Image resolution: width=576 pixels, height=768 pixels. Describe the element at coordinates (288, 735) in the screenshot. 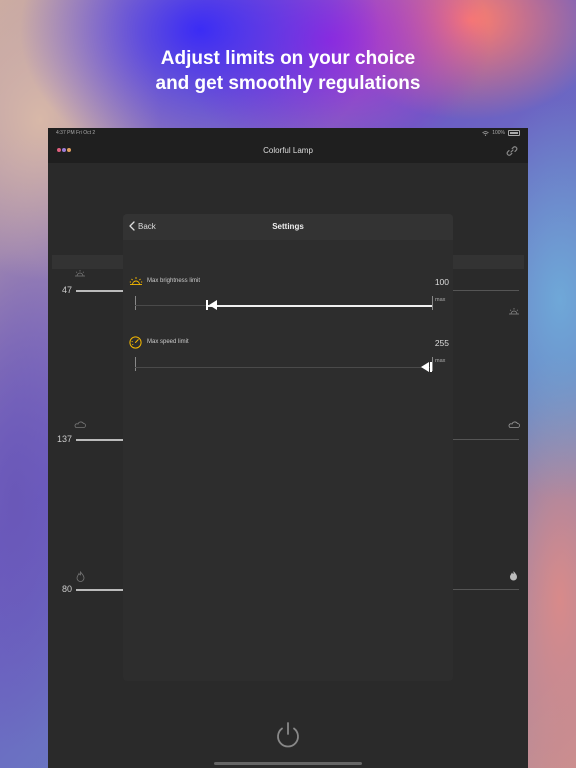

I see `power-icon` at that location.